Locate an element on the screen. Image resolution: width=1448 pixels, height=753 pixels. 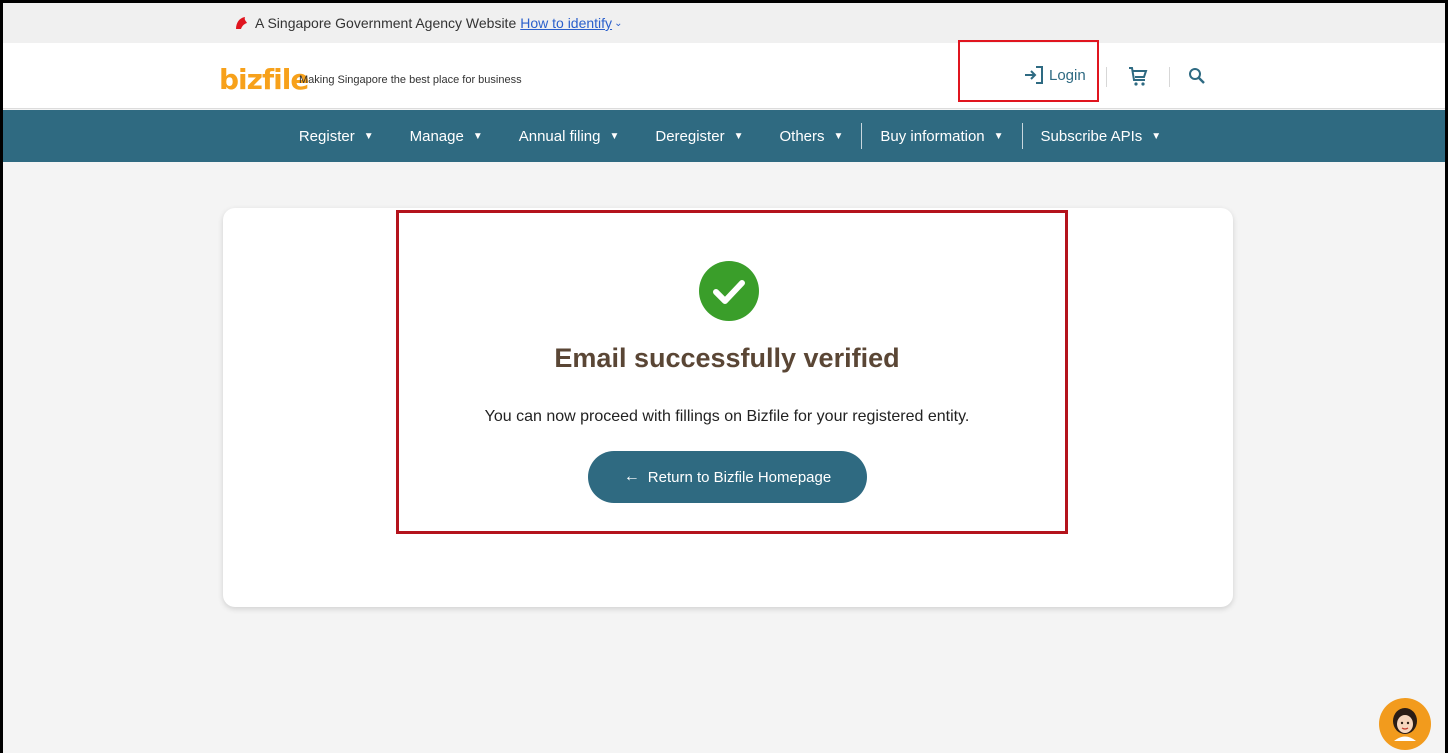
return-homepage-button: ← Return to Bizfile Homepage is located at coordinates (727, 477).